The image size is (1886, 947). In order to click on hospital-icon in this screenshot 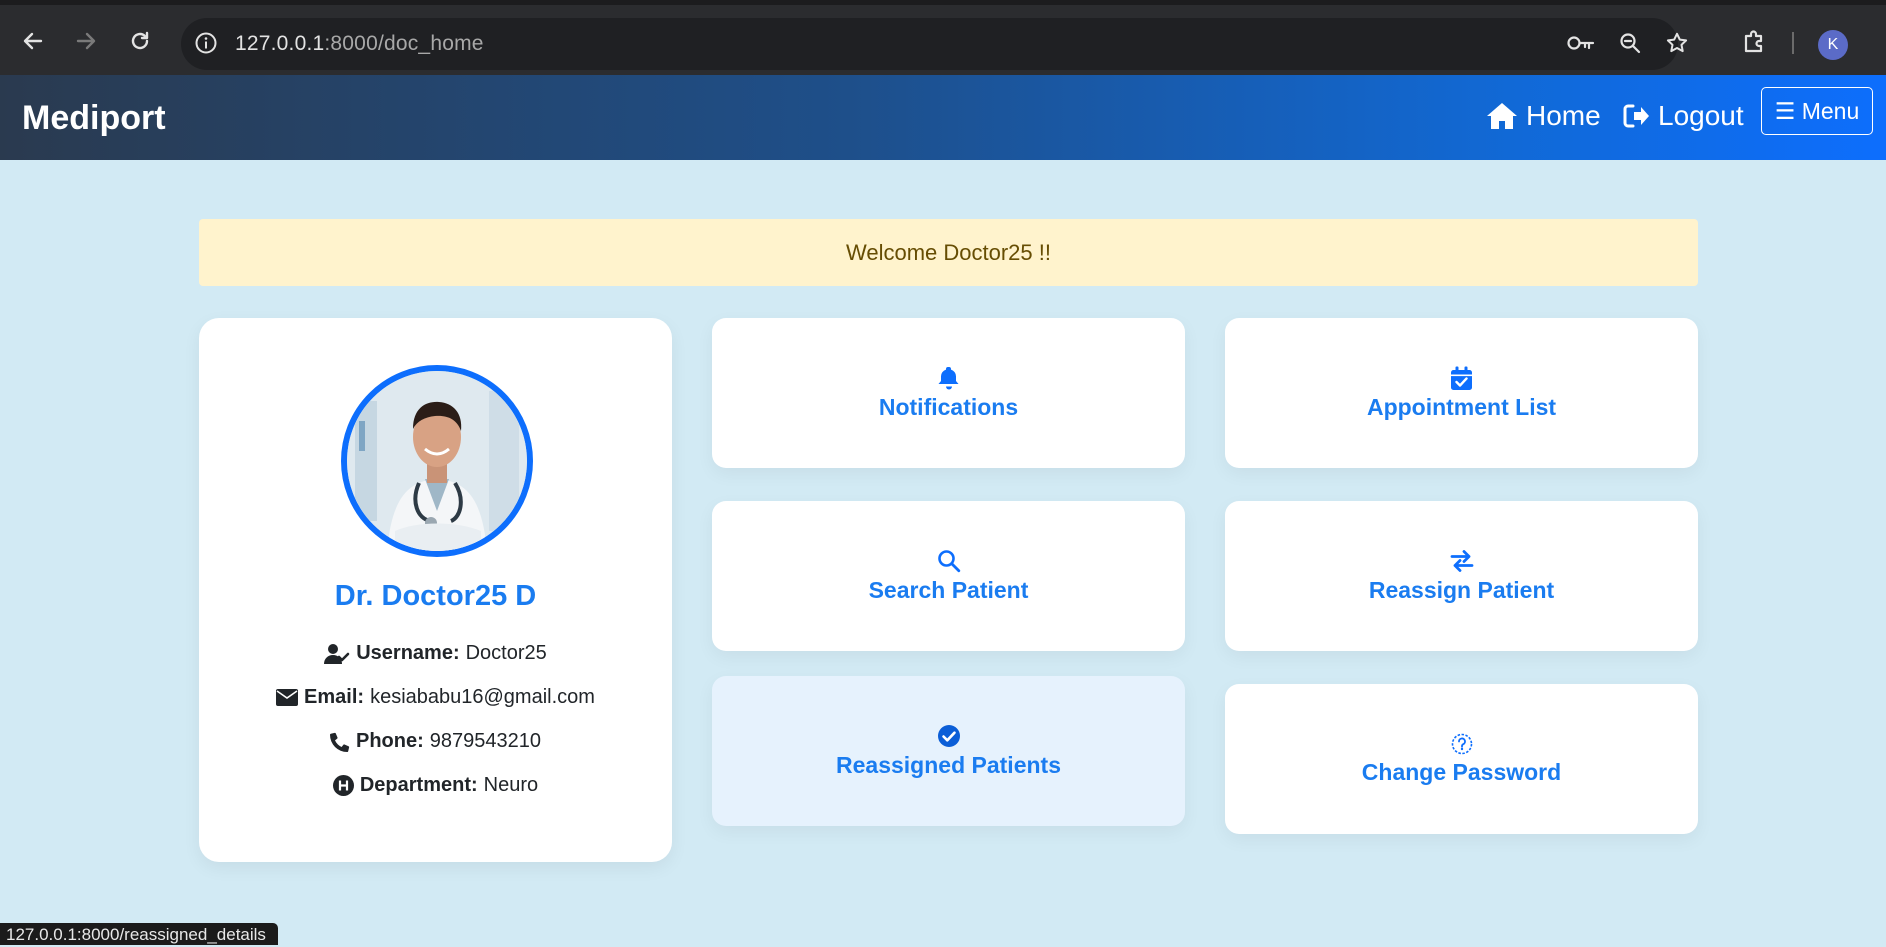, I will do `click(343, 785)`.